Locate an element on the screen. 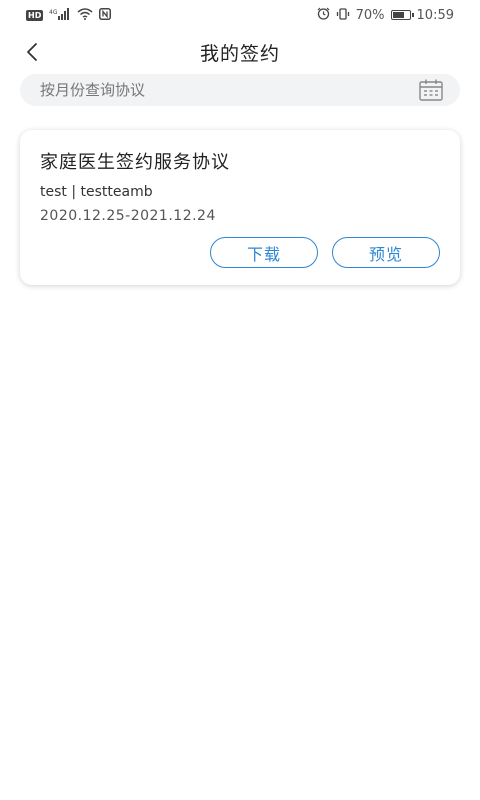 This screenshot has height=800, width=480. nav-bar: 我的签约 is located at coordinates (240, 52).